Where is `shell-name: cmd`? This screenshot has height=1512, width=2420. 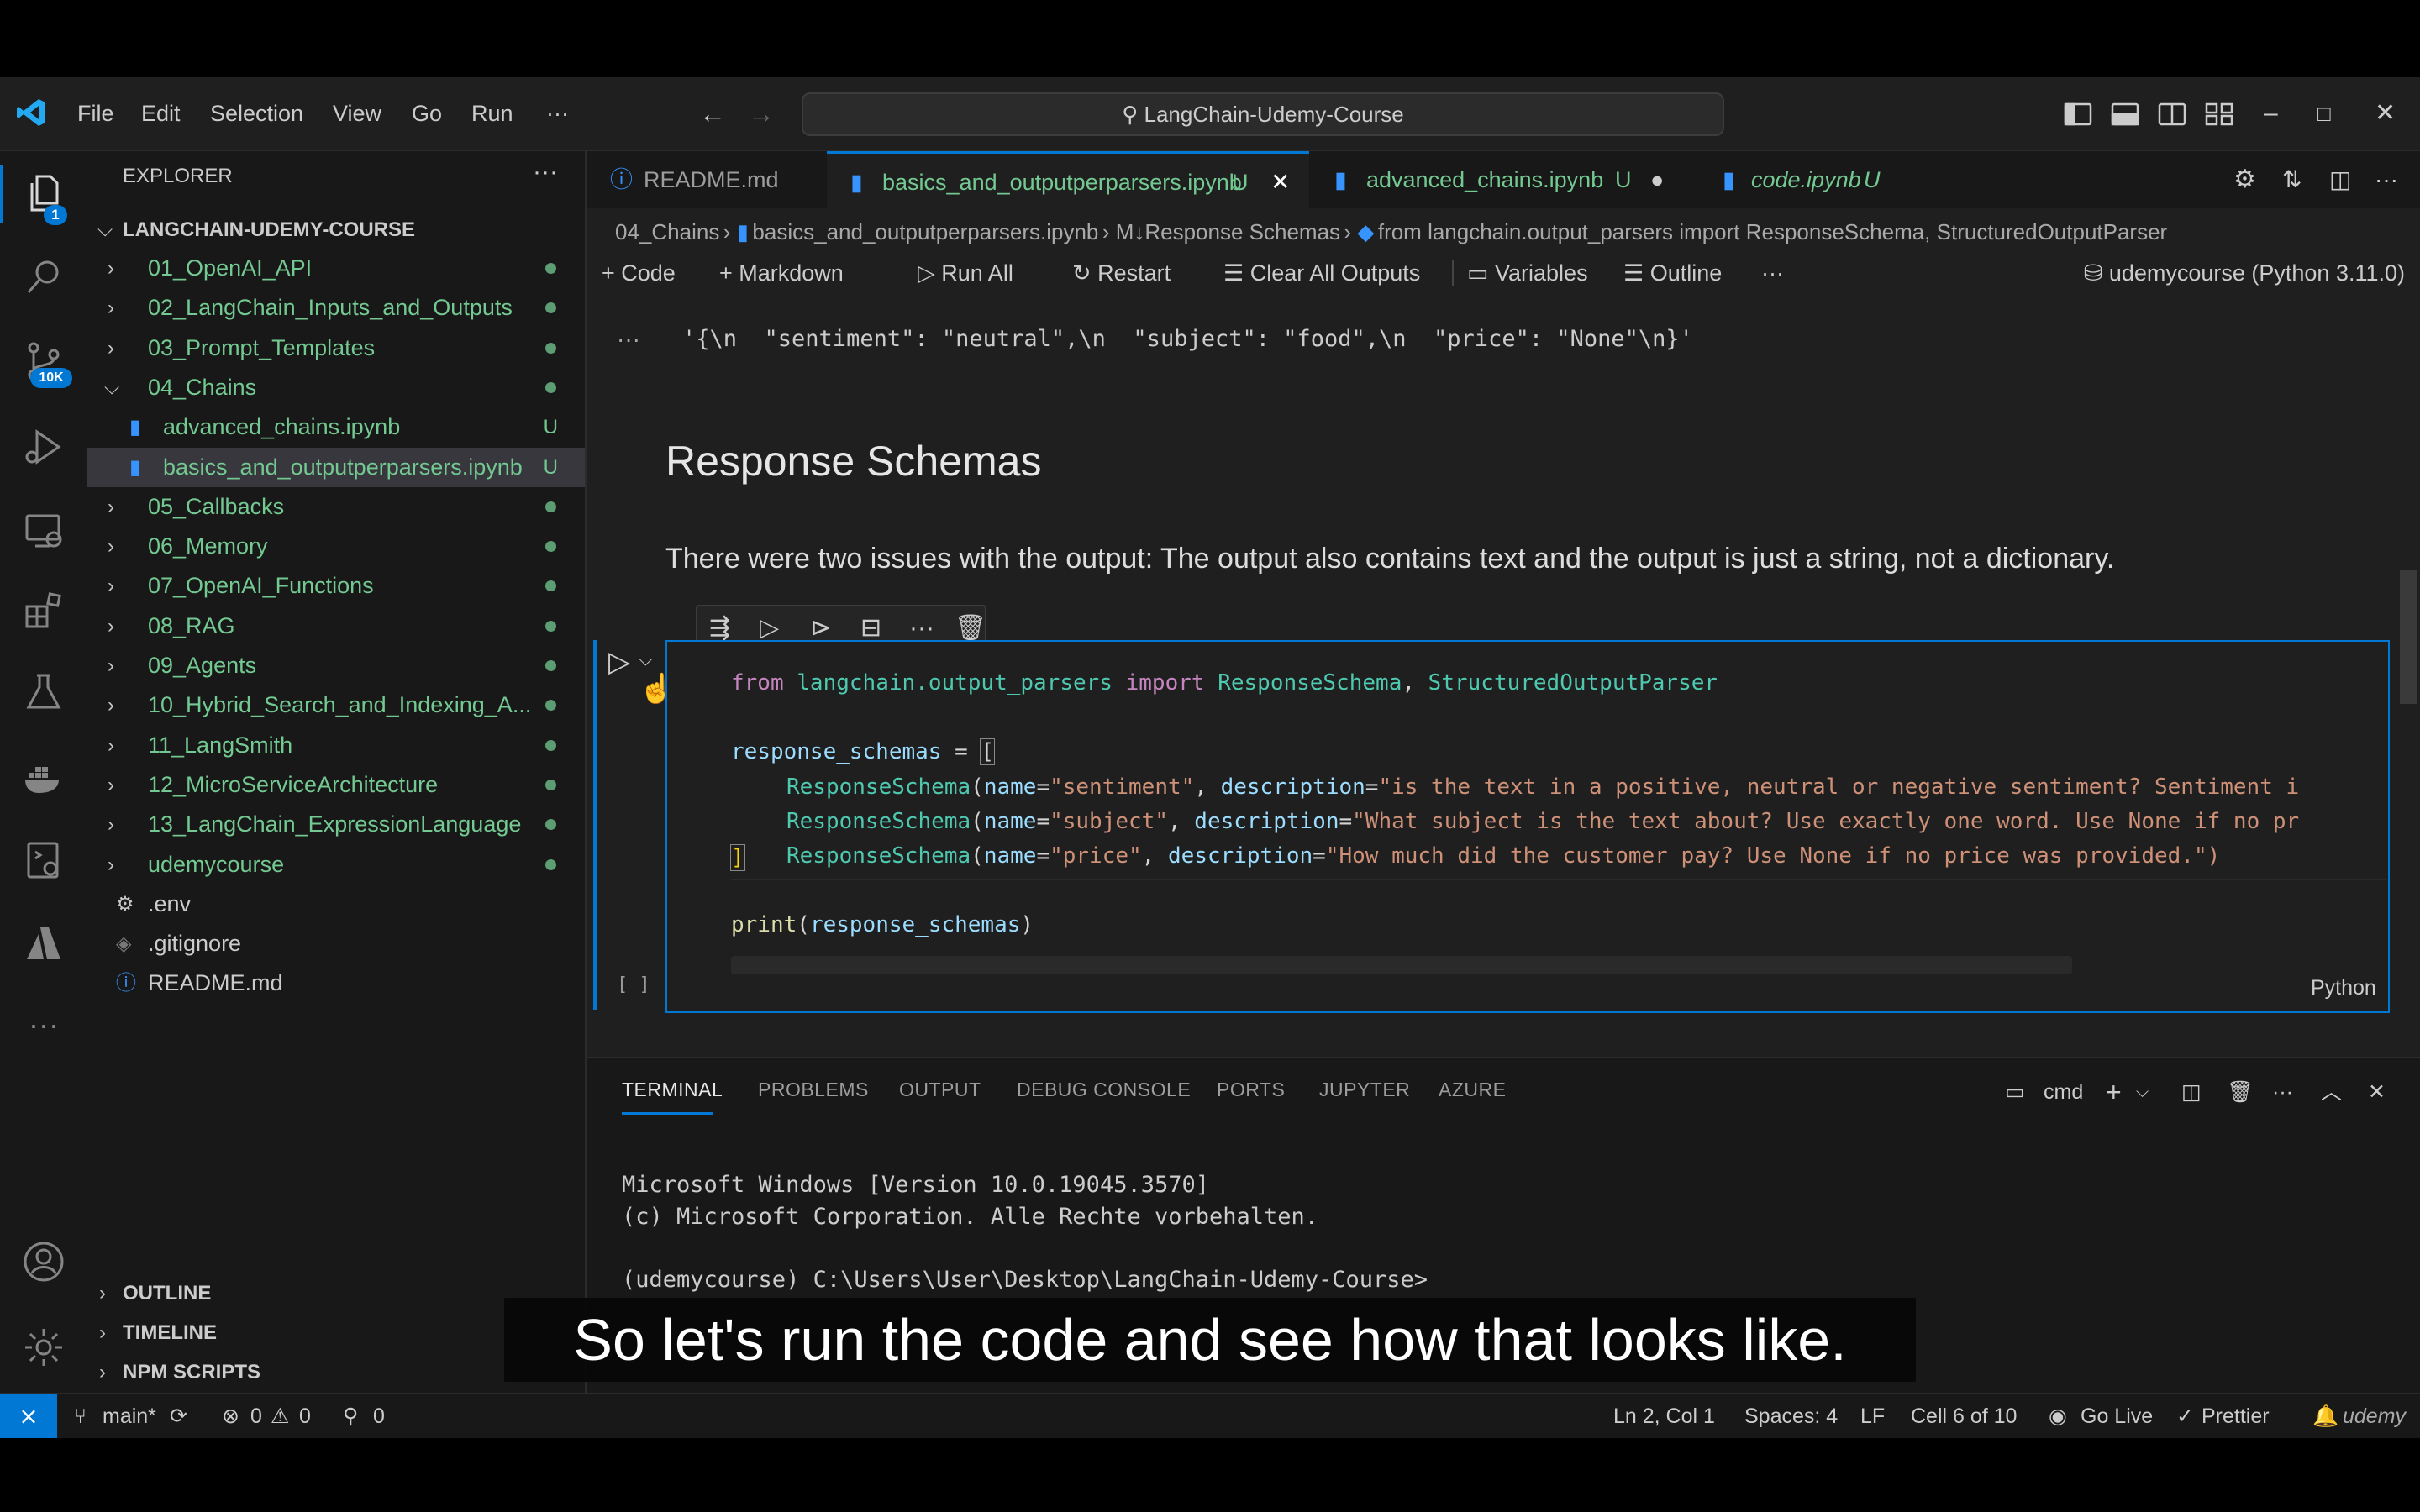 shell-name: cmd is located at coordinates (2063, 1092).